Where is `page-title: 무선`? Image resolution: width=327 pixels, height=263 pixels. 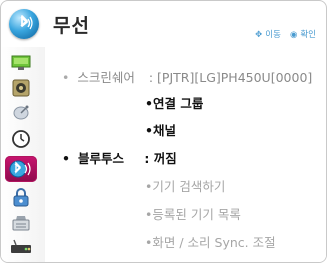
page-title: 무선 is located at coordinates (71, 26).